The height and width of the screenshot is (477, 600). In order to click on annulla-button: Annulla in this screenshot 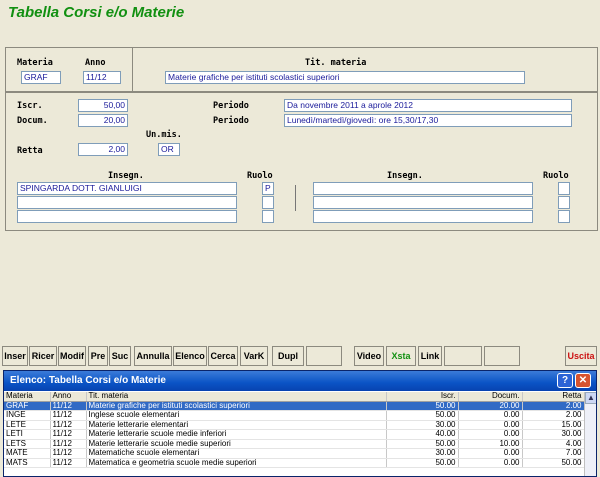, I will do `click(153, 356)`.